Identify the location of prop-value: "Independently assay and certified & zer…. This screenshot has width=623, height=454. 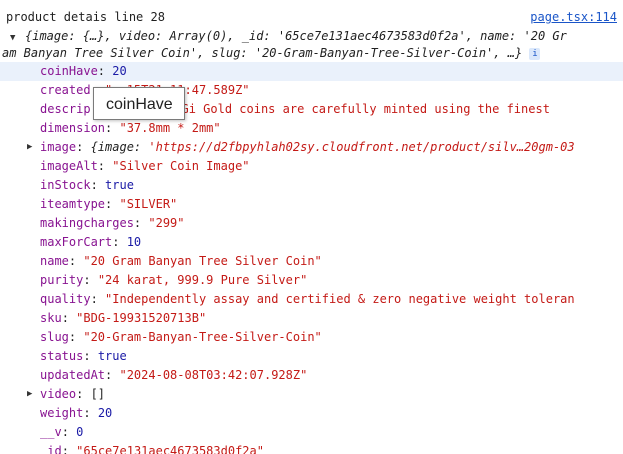
(340, 299).